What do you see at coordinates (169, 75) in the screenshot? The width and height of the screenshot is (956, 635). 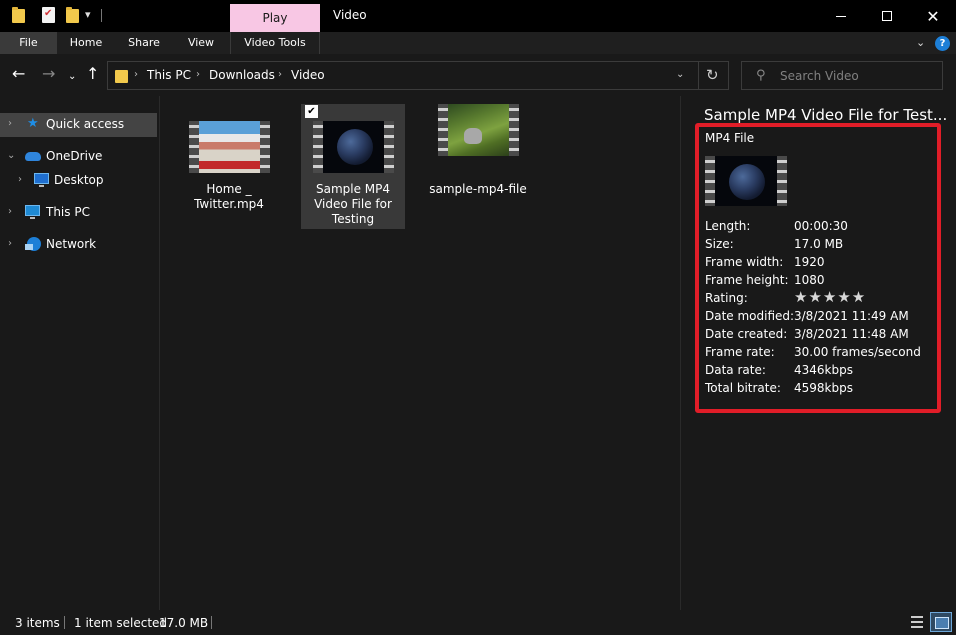 I see `breadcrumb-this-pc: This PC` at bounding box center [169, 75].